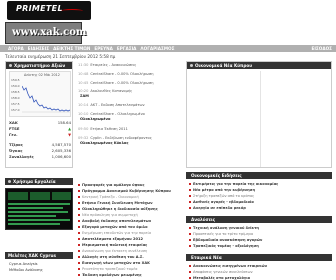 The height and width of the screenshot is (280, 336). Describe the element at coordinates (115, 251) in the screenshot. I see `article-text: Ανακοίνωση για έκτακτη συνέλευση` at that location.